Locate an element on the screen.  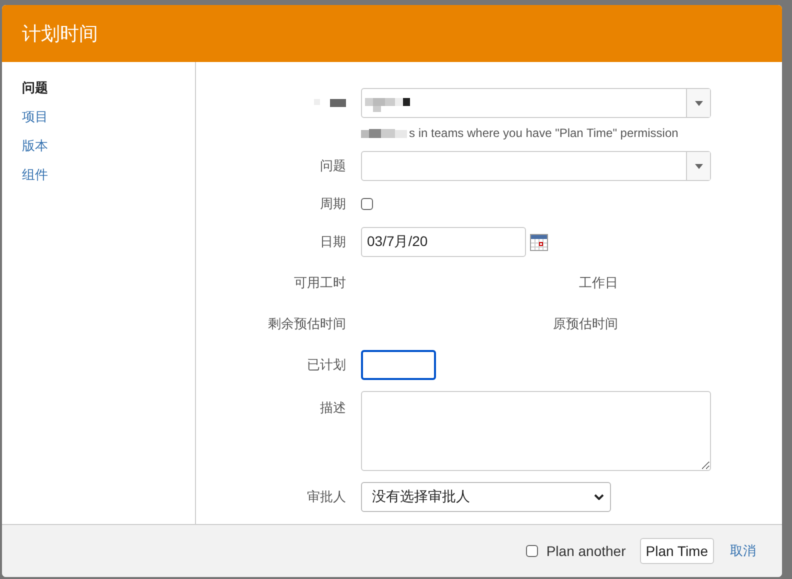
text-field is located at coordinates (398, 365).